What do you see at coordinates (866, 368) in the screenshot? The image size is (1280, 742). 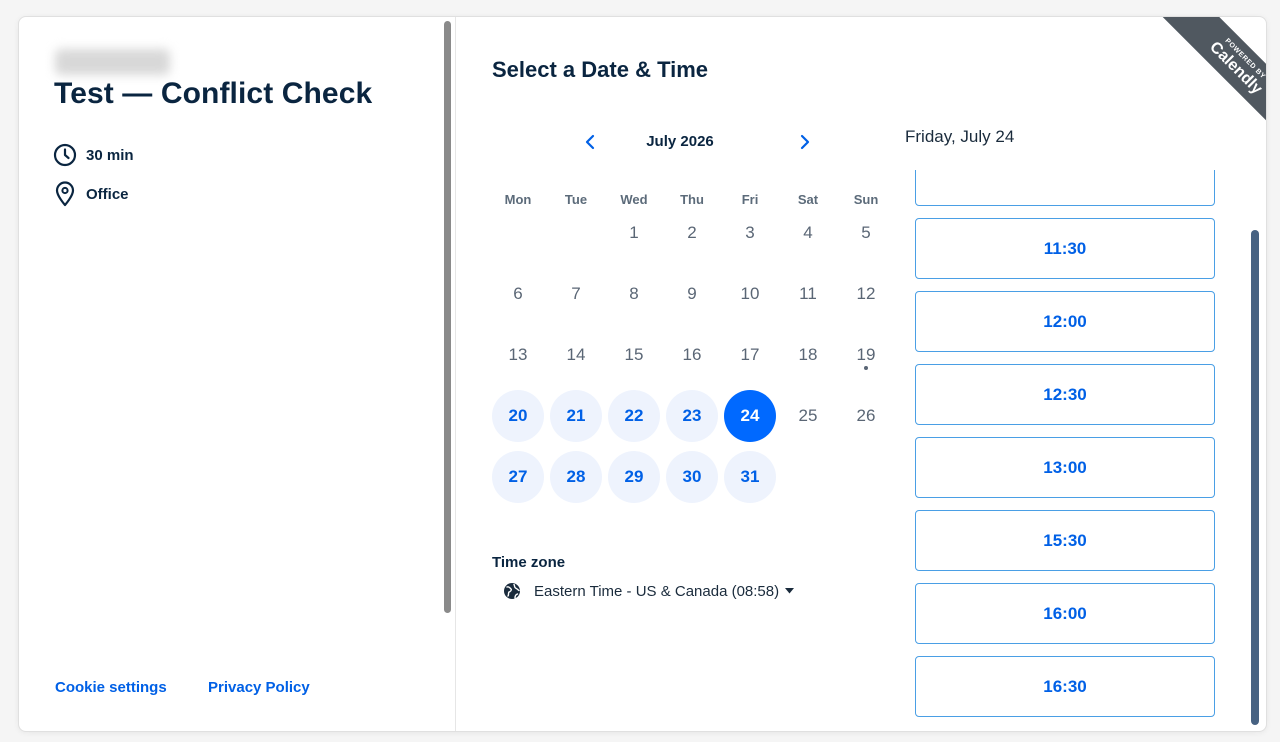 I see `today-indicator-dot` at bounding box center [866, 368].